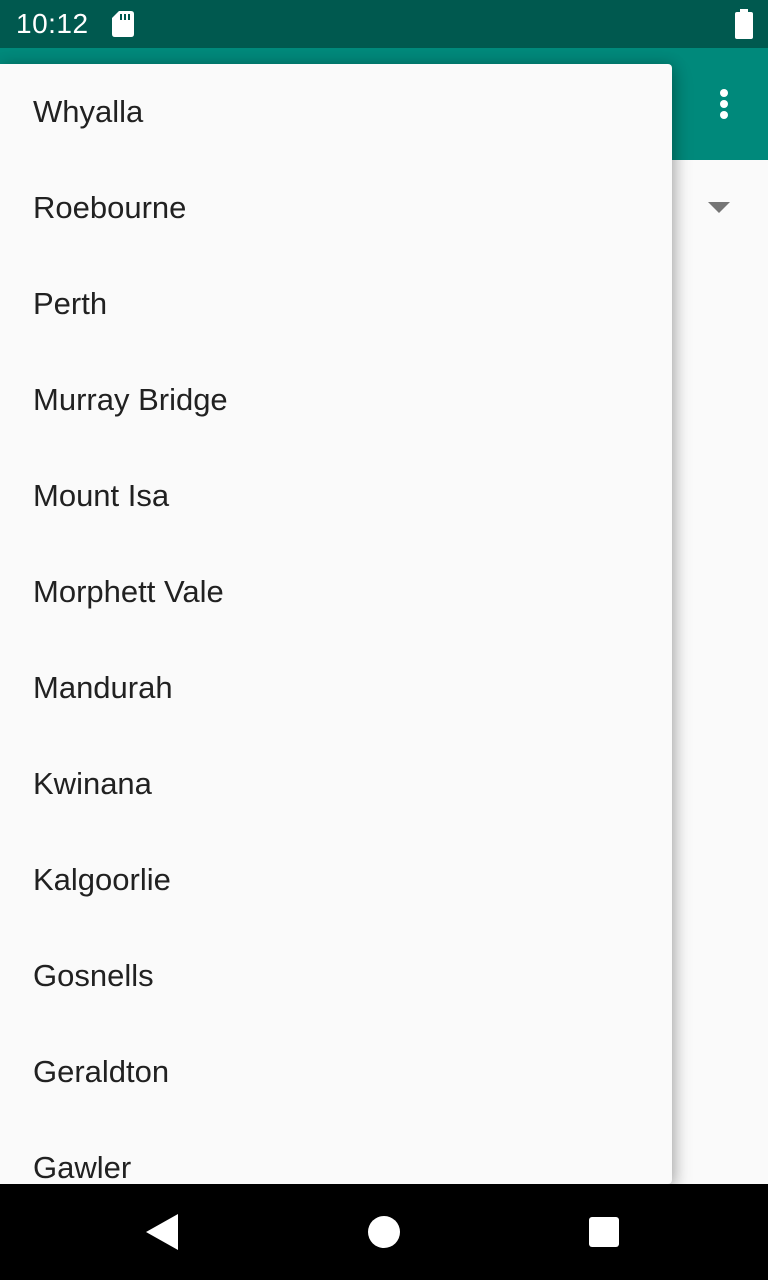 The width and height of the screenshot is (768, 1280). I want to click on dropdown-item-gosnells: Gosnells, so click(336, 976).